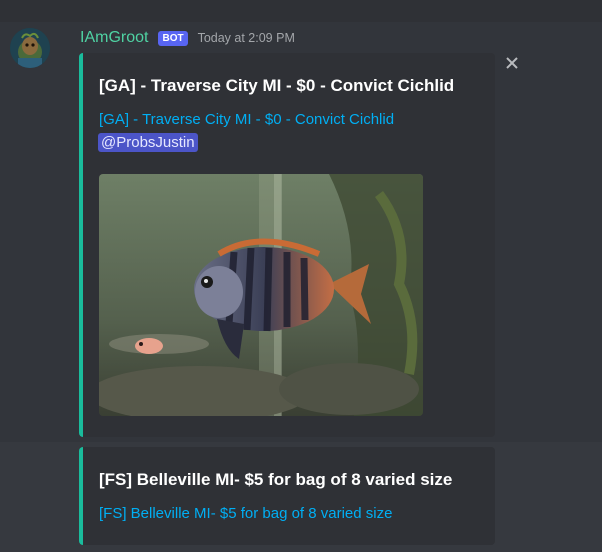 The image size is (602, 552). Describe the element at coordinates (148, 142) in the screenshot. I see `user-mention: @ProbsJustin` at that location.